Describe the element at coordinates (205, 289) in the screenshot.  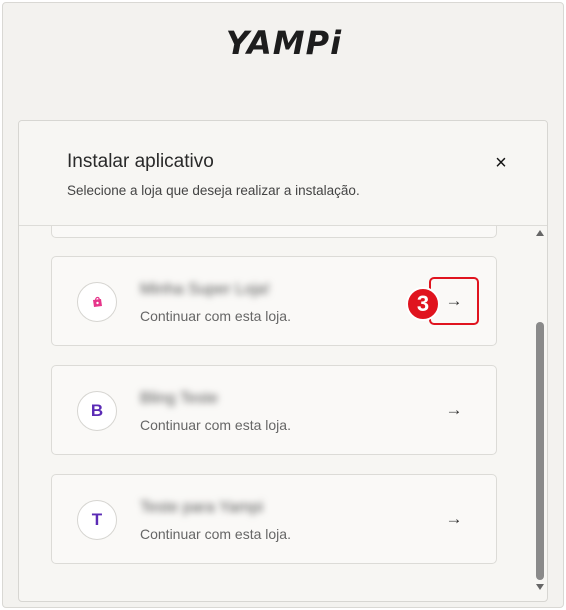
I see `store-name: Minha Super Loja!` at that location.